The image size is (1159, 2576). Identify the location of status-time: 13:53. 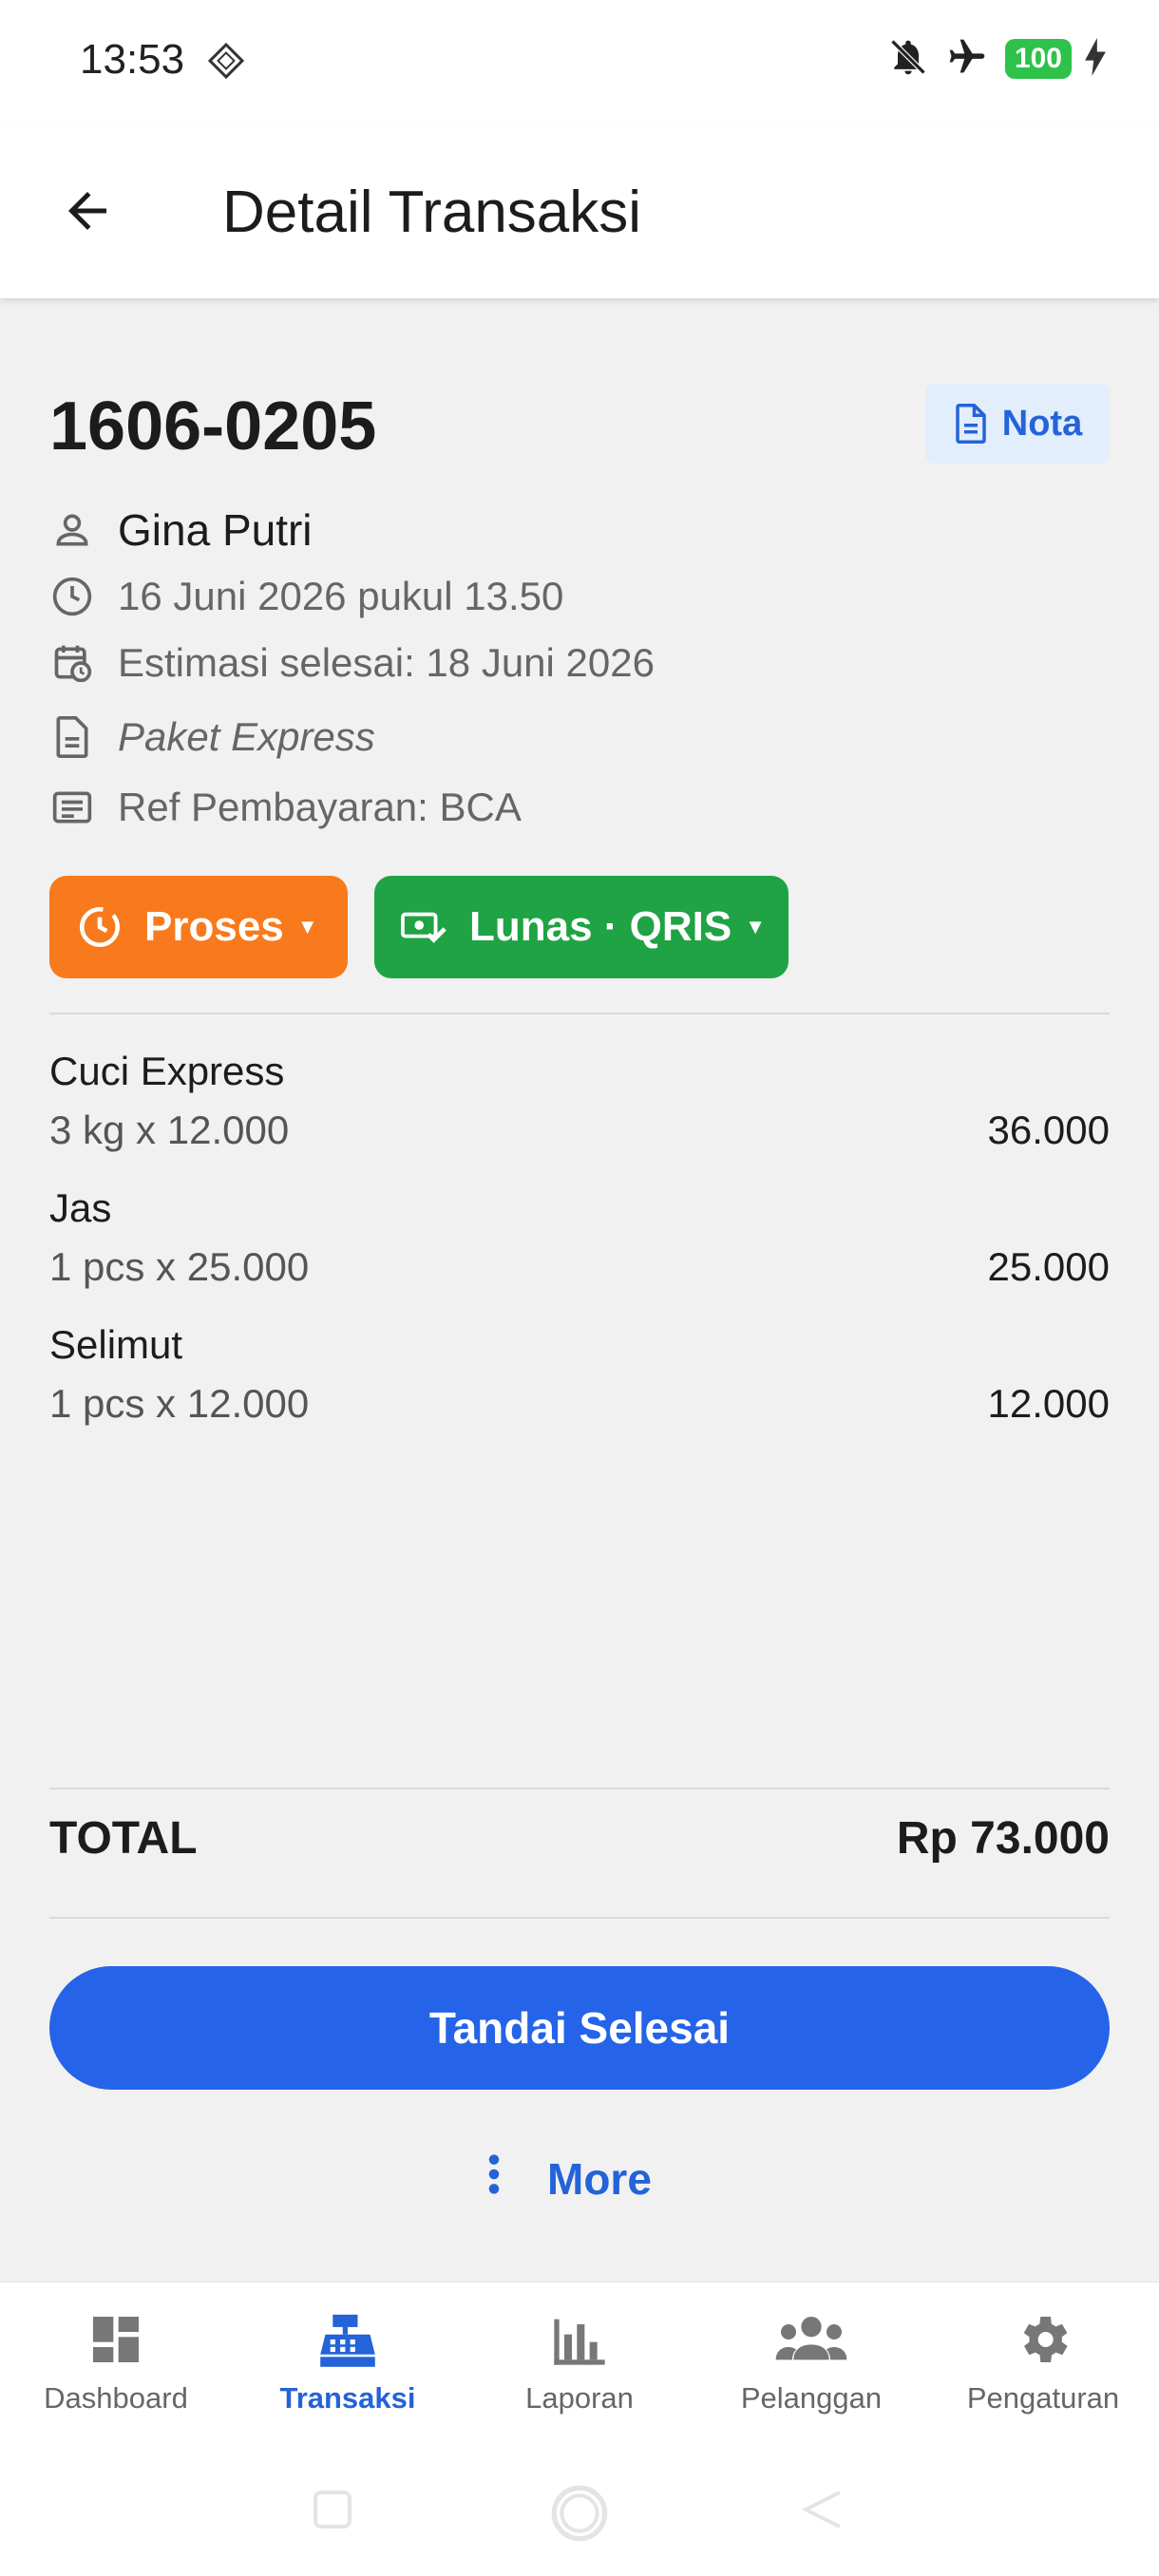
(132, 59).